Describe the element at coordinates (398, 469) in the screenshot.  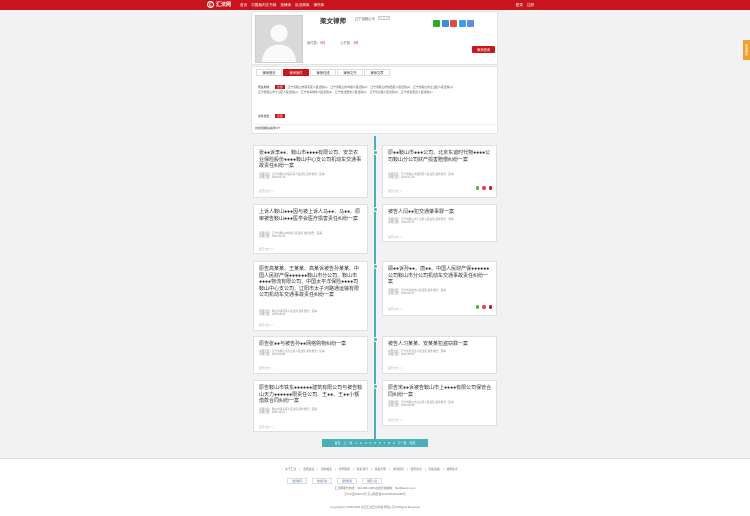
I see `footer-link: 法律顾问` at that location.